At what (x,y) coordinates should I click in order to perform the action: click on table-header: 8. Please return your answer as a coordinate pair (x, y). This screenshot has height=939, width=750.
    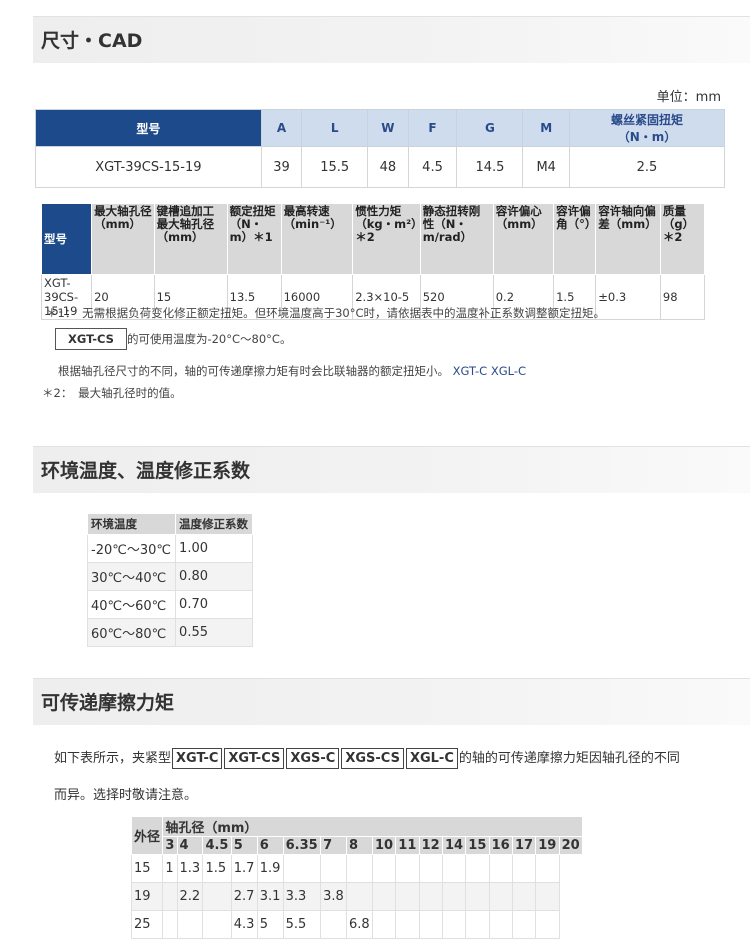
    Looking at the image, I should click on (359, 845).